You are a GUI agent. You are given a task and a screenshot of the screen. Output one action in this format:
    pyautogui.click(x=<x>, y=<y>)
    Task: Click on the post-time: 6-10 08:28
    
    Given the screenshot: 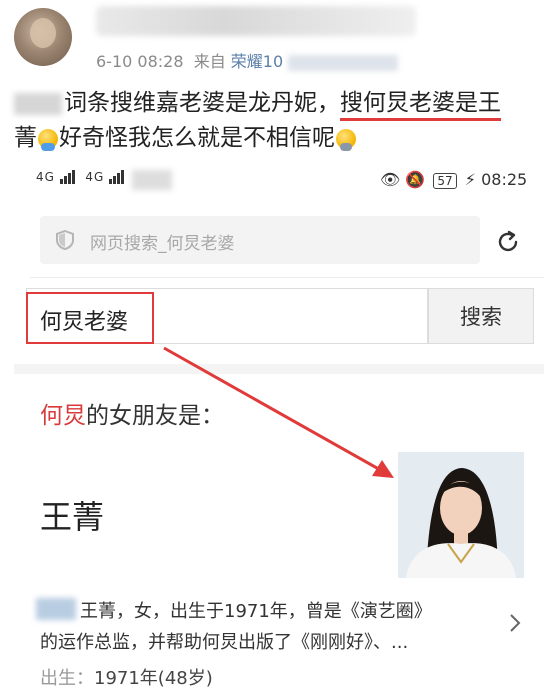 What is the action you would take?
    pyautogui.click(x=140, y=61)
    